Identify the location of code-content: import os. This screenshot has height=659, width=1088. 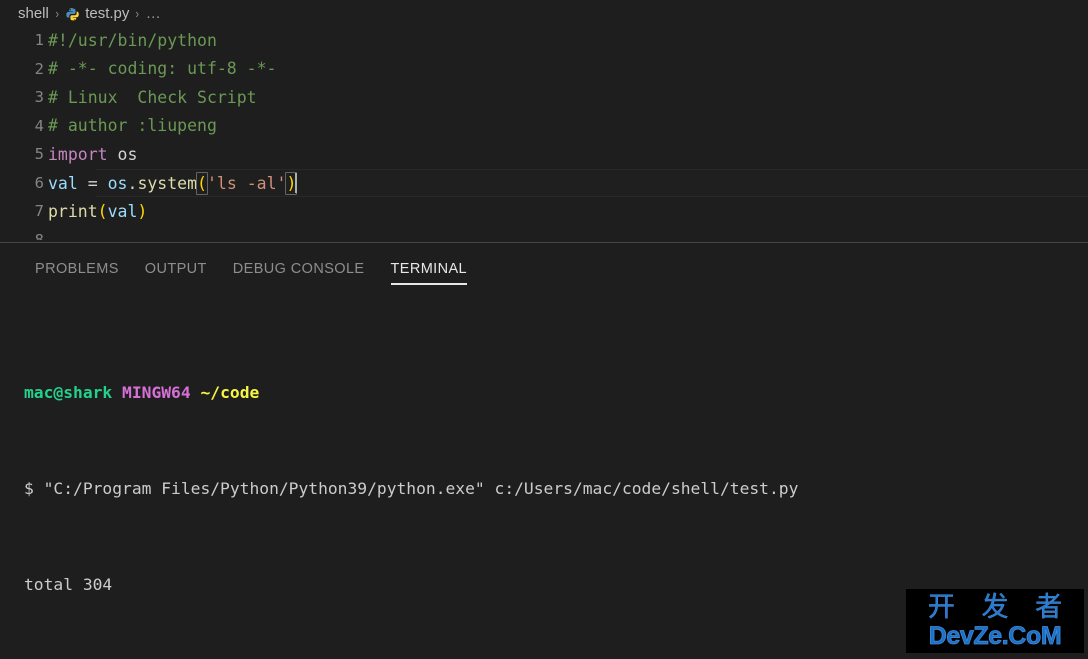
(92, 154).